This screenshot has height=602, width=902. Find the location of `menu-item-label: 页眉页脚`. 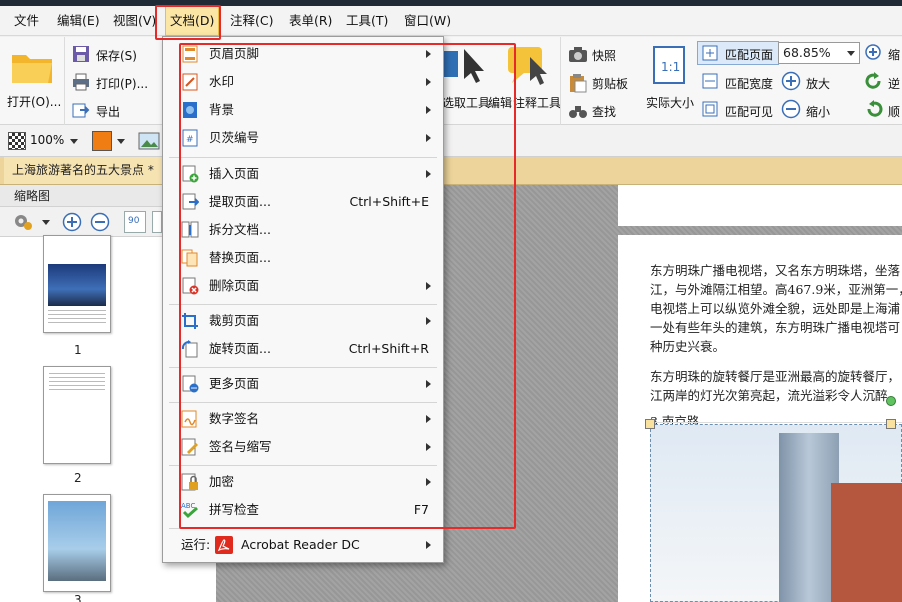

menu-item-label: 页眉页脚 is located at coordinates (234, 53).